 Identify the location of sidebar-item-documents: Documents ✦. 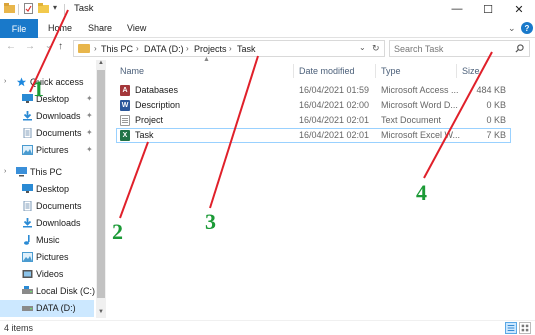
(47, 133).